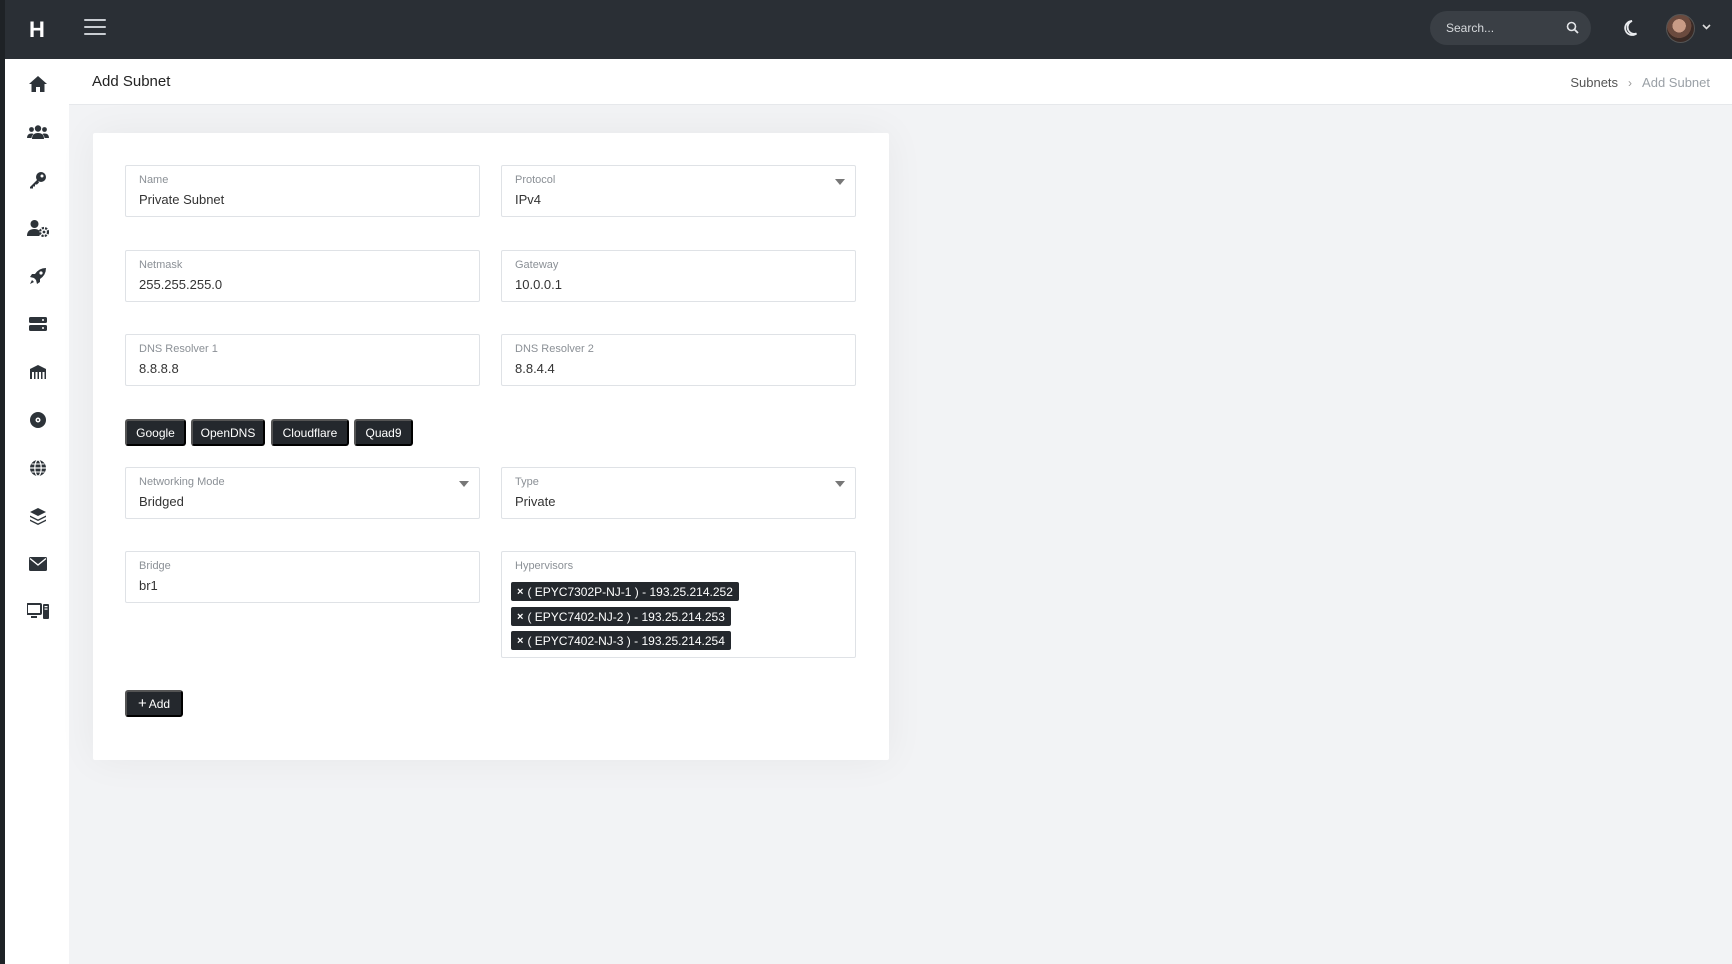 This screenshot has width=1732, height=964. Describe the element at coordinates (2, 482) in the screenshot. I see `window-edge` at that location.